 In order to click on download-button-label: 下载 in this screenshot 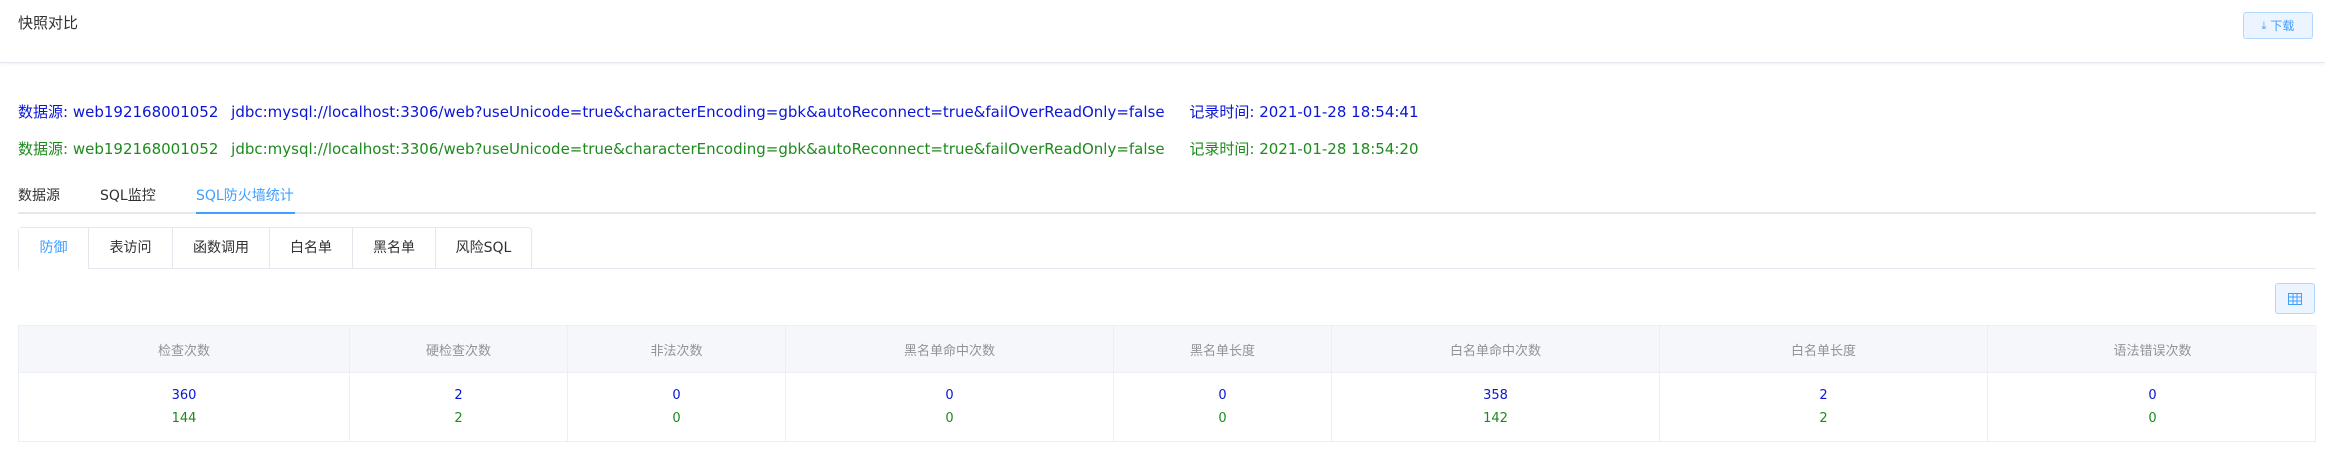, I will do `click(2282, 26)`.